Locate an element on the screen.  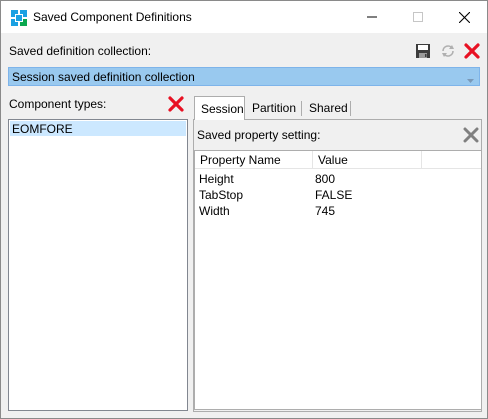
delete-component-type-icon is located at coordinates (176, 104).